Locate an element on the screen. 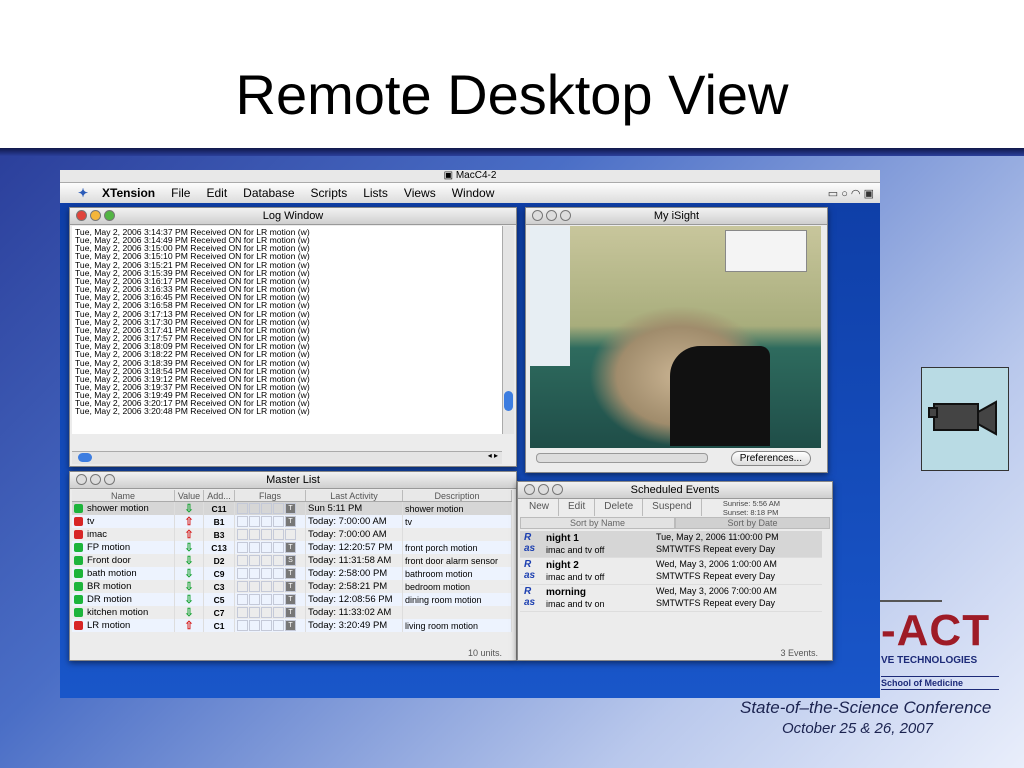 This screenshot has height=768, width=1024. table-row: kitchen motion ⇩ C7 T Today: 11:33:02 AM is located at coordinates (292, 612).